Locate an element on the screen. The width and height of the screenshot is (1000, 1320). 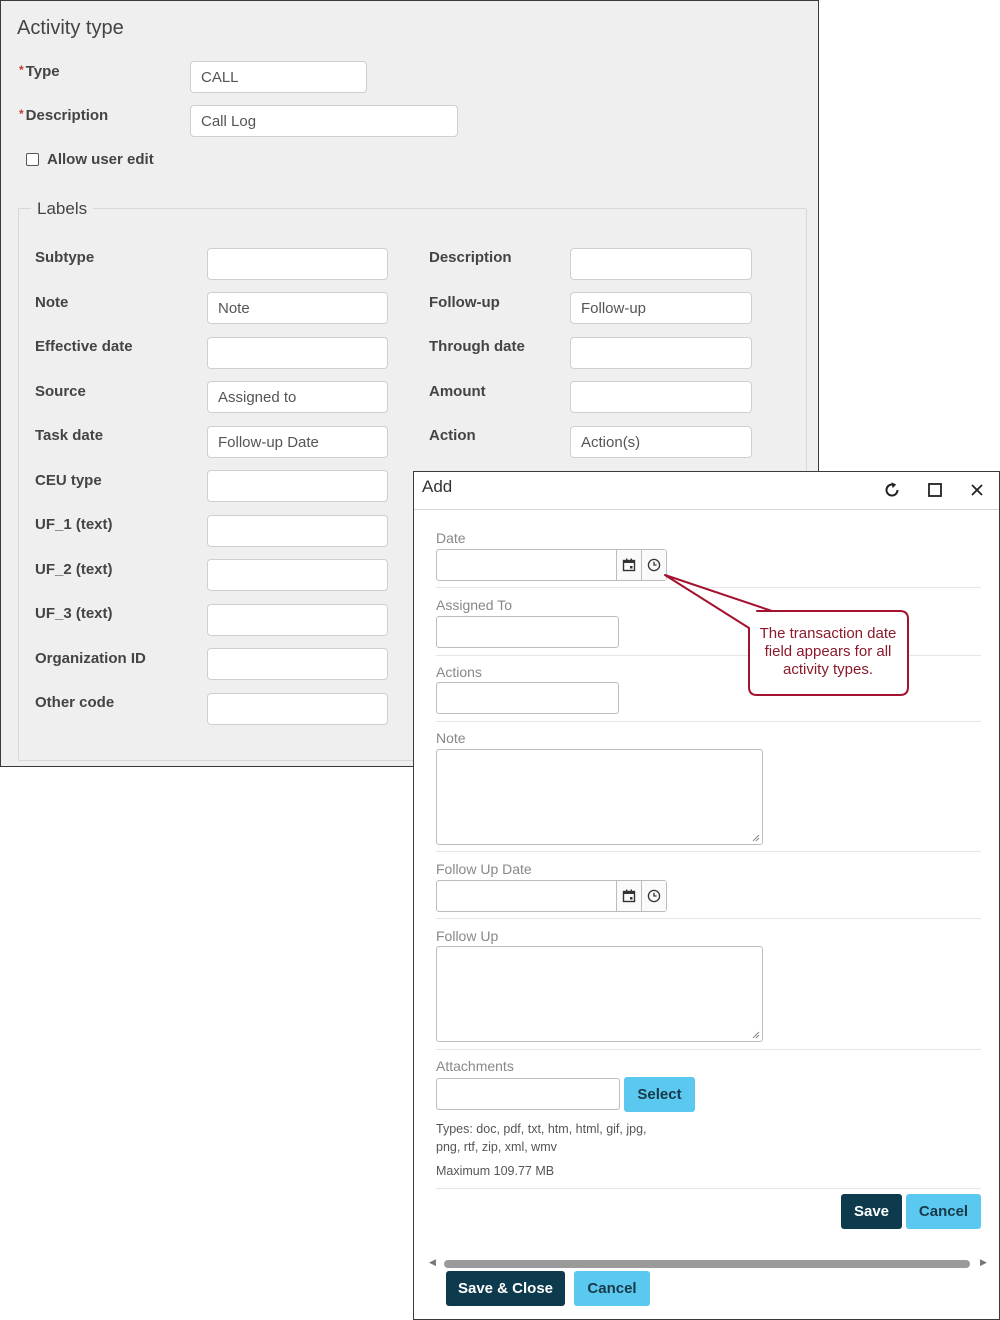
uf2-field is located at coordinates (297, 575).